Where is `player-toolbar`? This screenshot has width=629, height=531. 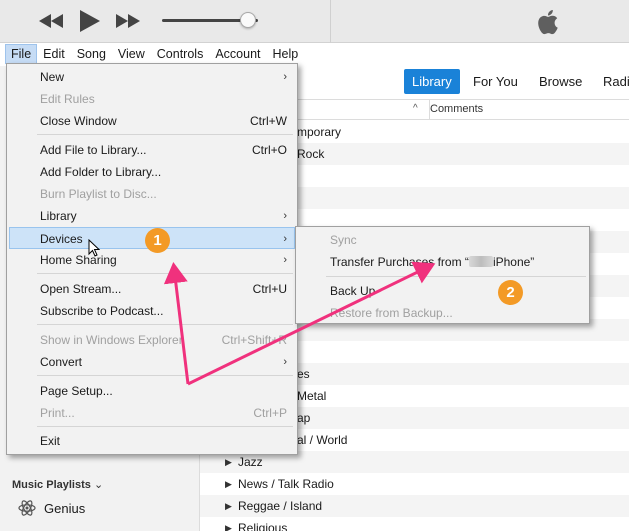
player-toolbar is located at coordinates (314, 21).